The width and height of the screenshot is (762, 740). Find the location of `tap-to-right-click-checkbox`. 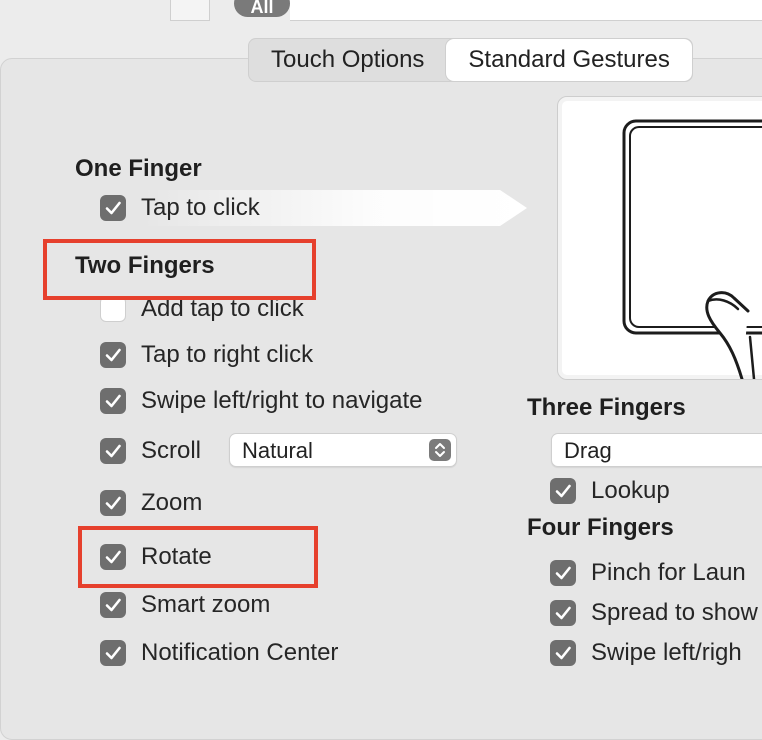

tap-to-right-click-checkbox is located at coordinates (113, 355).